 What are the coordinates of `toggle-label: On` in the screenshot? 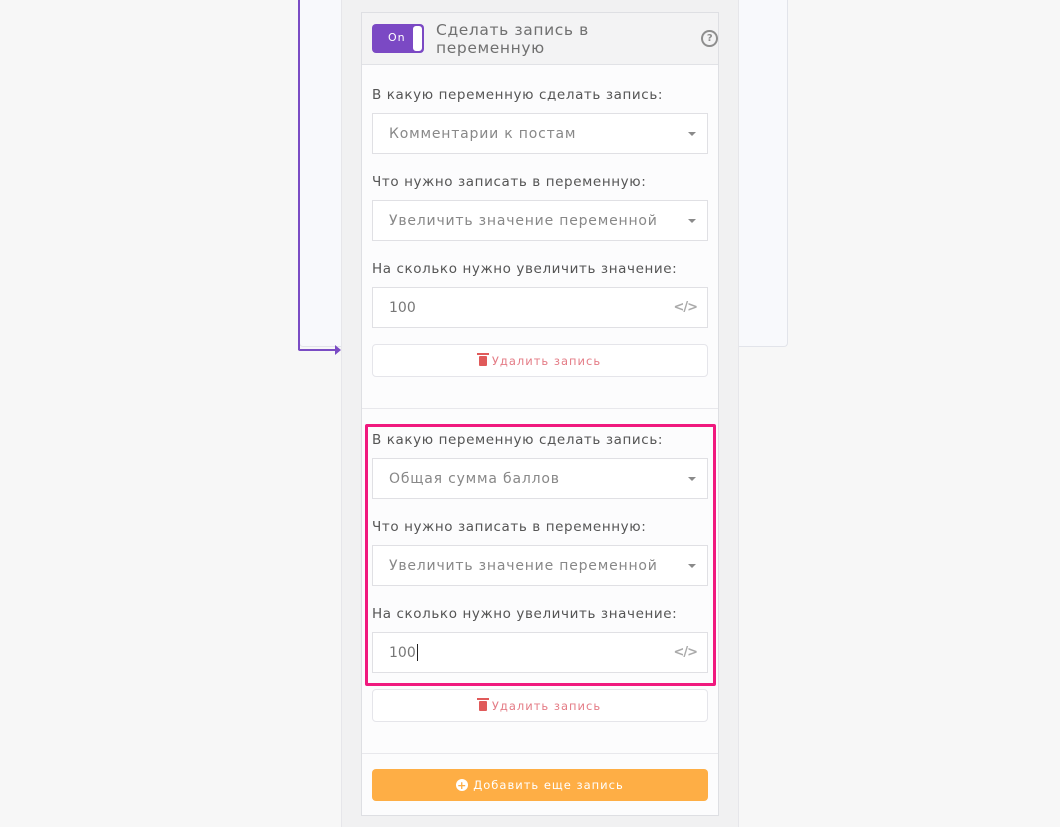 It's located at (397, 37).